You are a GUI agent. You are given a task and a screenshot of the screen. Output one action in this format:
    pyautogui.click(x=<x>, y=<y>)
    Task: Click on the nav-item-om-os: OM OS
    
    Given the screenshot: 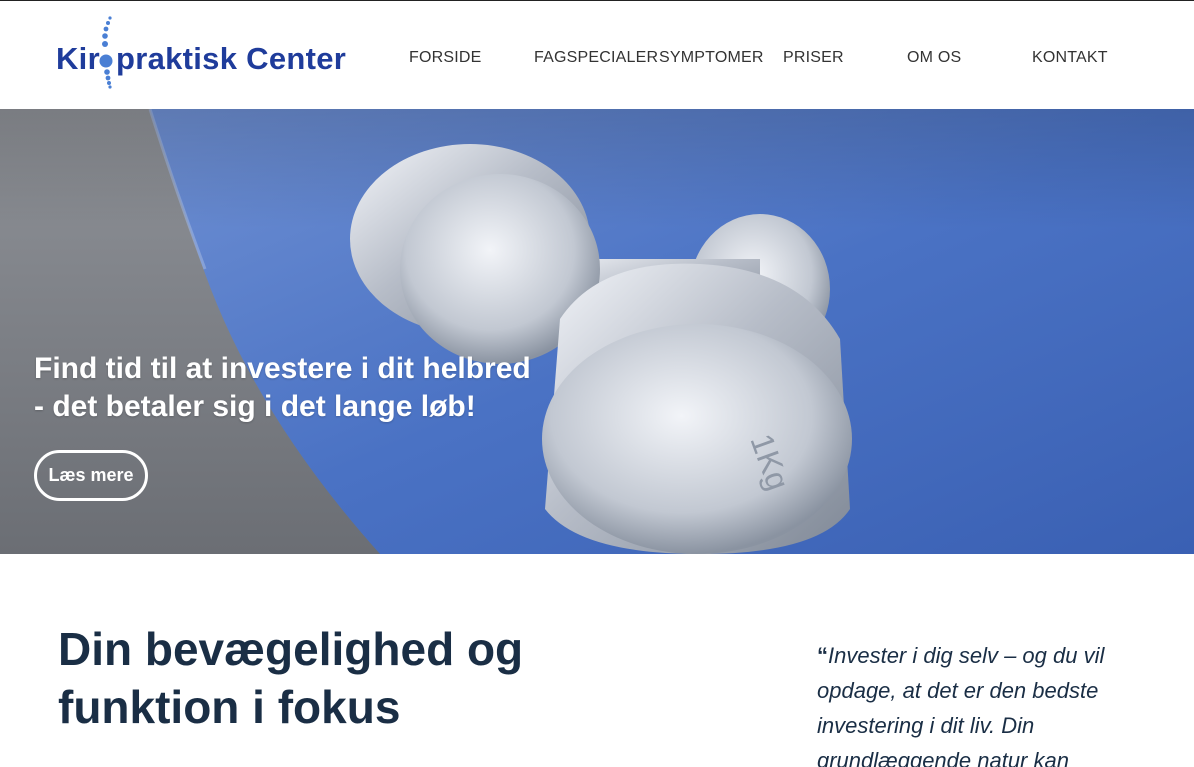 What is the action you would take?
    pyautogui.click(x=934, y=58)
    